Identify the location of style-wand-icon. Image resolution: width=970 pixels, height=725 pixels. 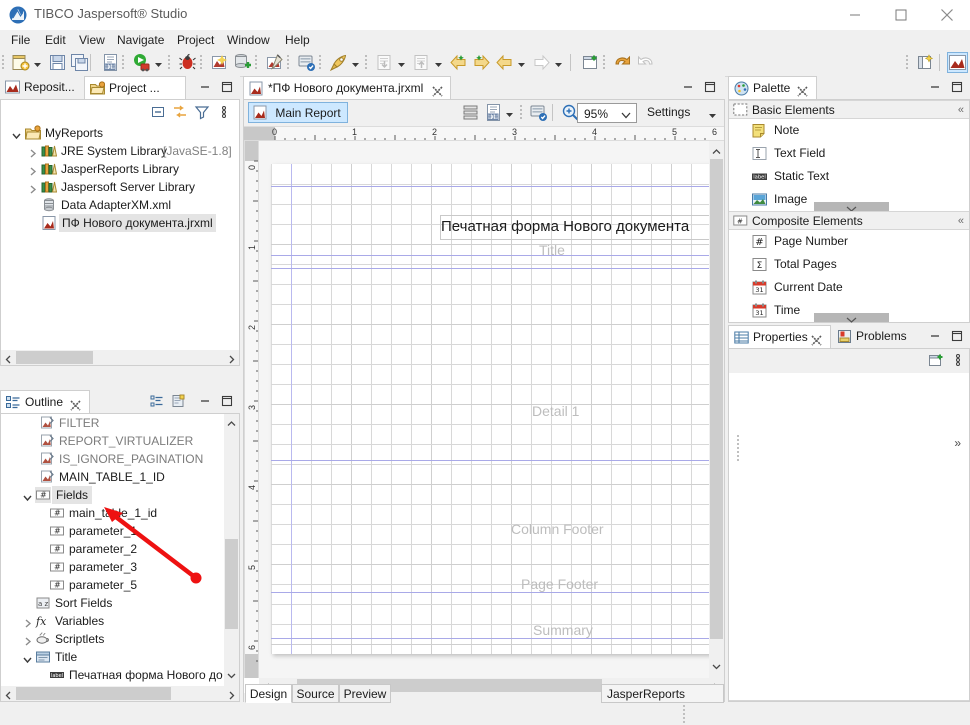
(274, 62).